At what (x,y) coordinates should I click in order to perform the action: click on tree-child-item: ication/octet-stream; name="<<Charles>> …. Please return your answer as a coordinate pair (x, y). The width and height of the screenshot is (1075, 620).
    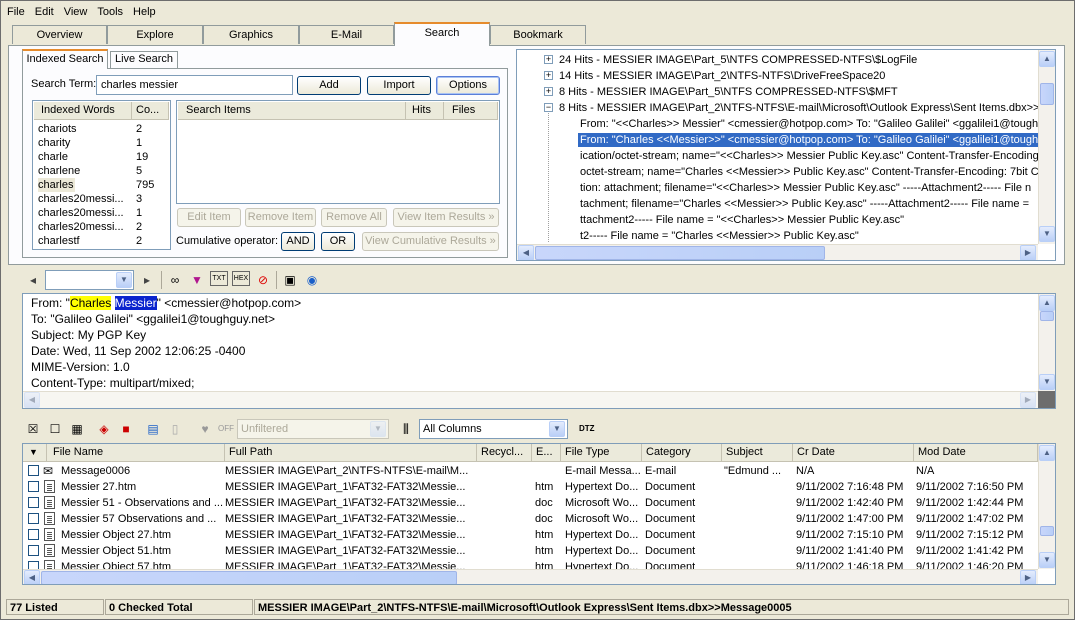
    Looking at the image, I should click on (777, 156).